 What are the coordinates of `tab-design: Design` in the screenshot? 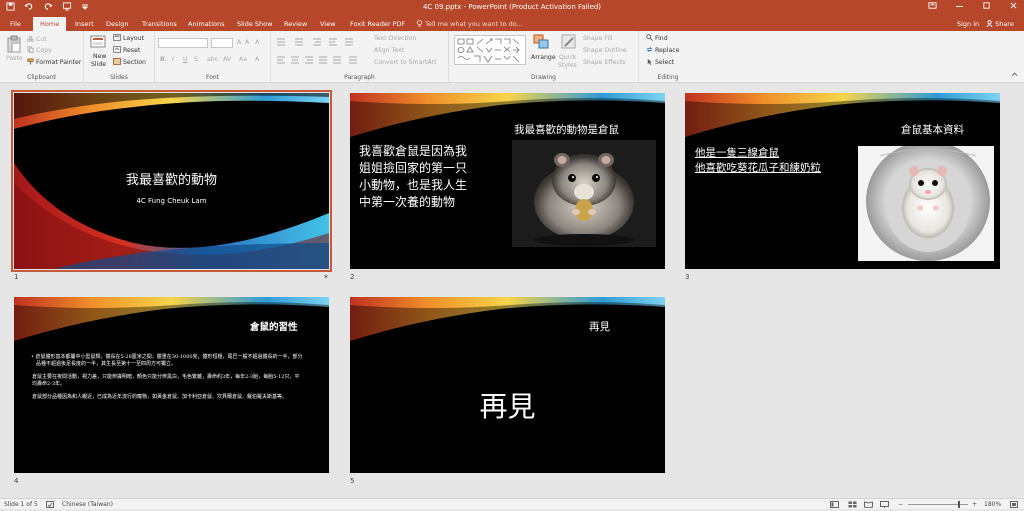 It's located at (117, 24).